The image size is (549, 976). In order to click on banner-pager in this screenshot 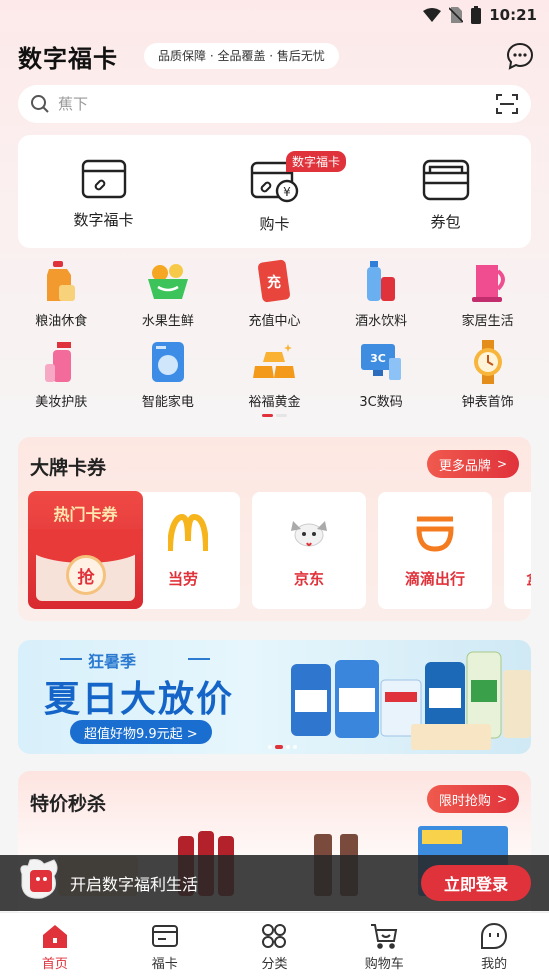, I will do `click(282, 747)`.